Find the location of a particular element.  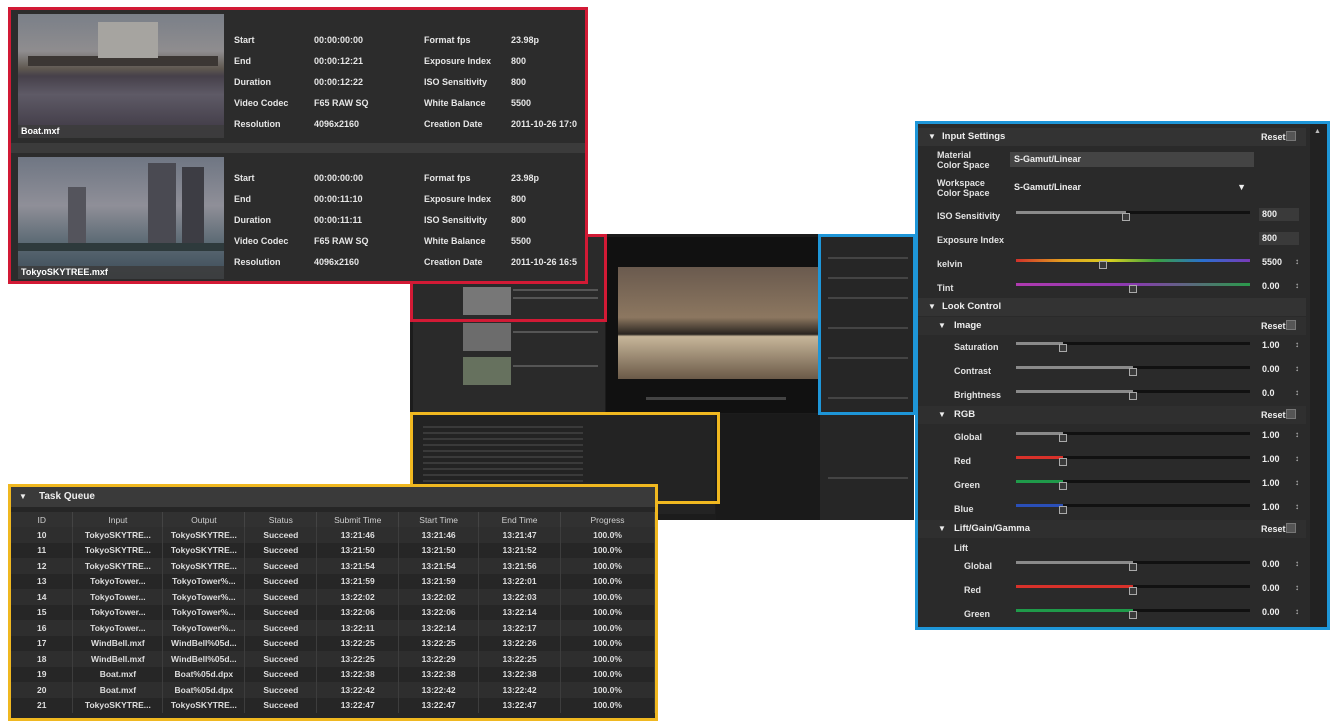

section-look-control: ▼ Look Control is located at coordinates (1112, 307).